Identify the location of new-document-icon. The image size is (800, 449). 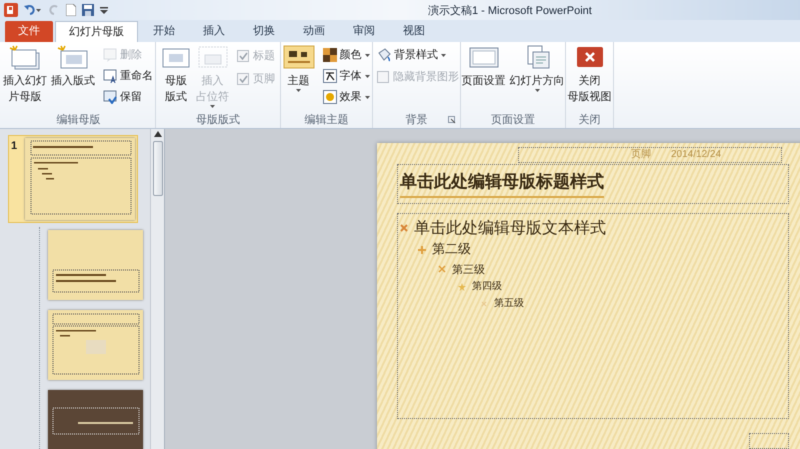
(71, 10).